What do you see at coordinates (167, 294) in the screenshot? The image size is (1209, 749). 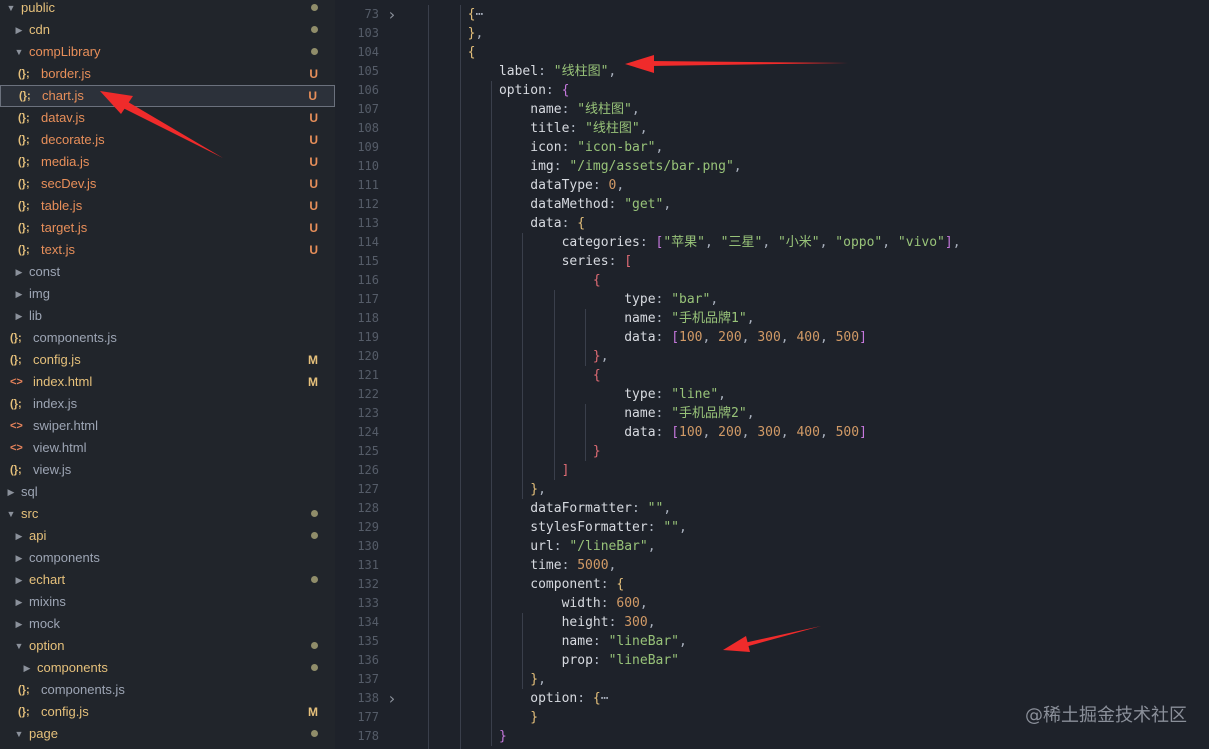 I see `folder-img: ▶ img` at bounding box center [167, 294].